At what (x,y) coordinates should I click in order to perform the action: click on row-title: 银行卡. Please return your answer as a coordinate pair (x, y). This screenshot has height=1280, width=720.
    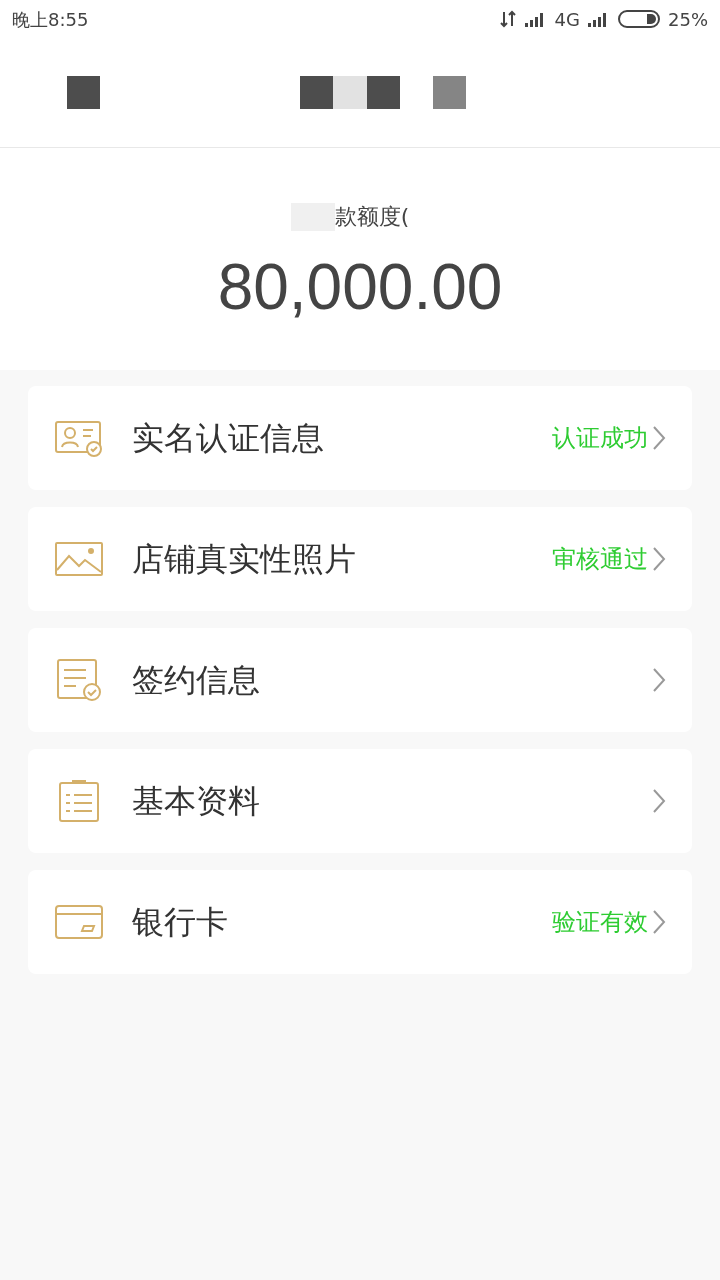
    Looking at the image, I should click on (180, 922).